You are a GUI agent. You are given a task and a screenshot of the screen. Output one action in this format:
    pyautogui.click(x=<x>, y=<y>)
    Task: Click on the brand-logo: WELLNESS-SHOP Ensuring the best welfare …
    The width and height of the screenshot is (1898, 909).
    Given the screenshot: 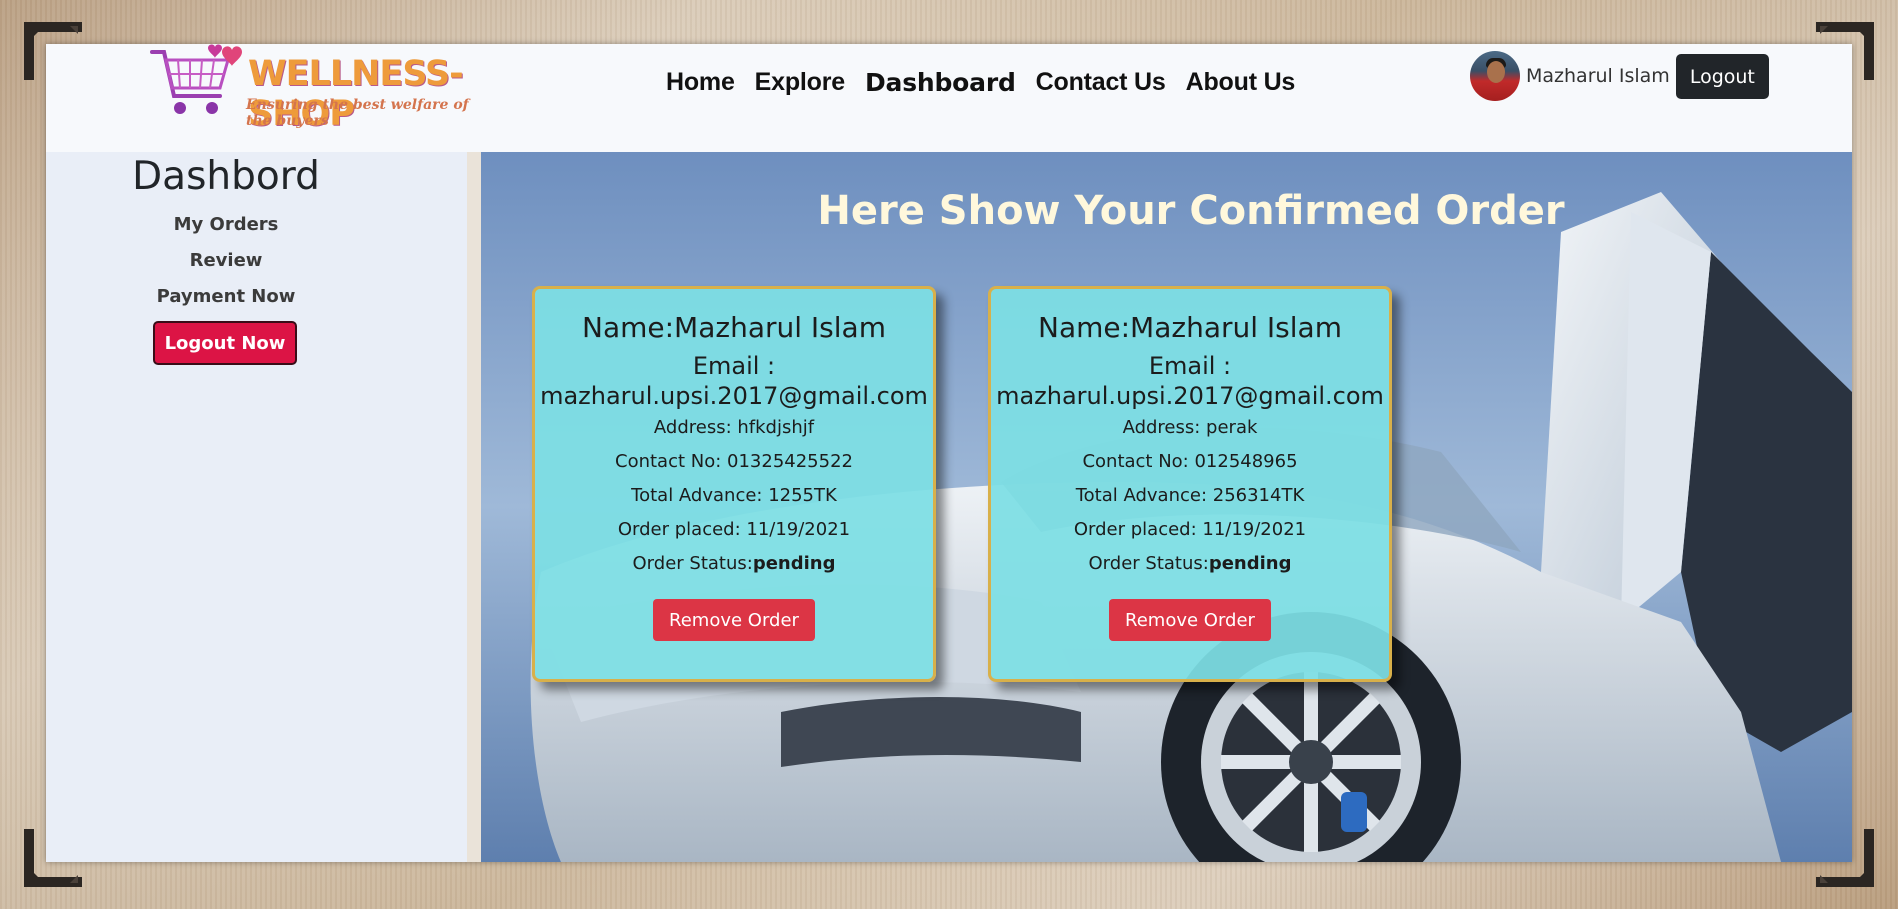 What is the action you would take?
    pyautogui.click(x=320, y=89)
    